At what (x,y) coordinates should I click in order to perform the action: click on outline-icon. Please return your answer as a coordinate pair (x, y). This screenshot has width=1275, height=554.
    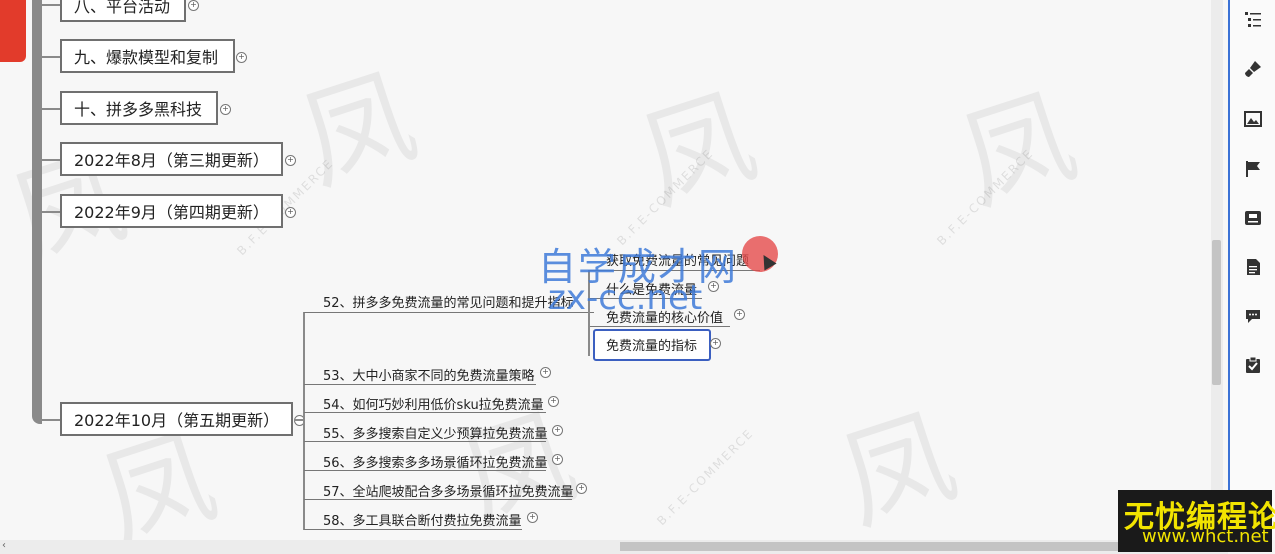
    Looking at the image, I should click on (1253, 19).